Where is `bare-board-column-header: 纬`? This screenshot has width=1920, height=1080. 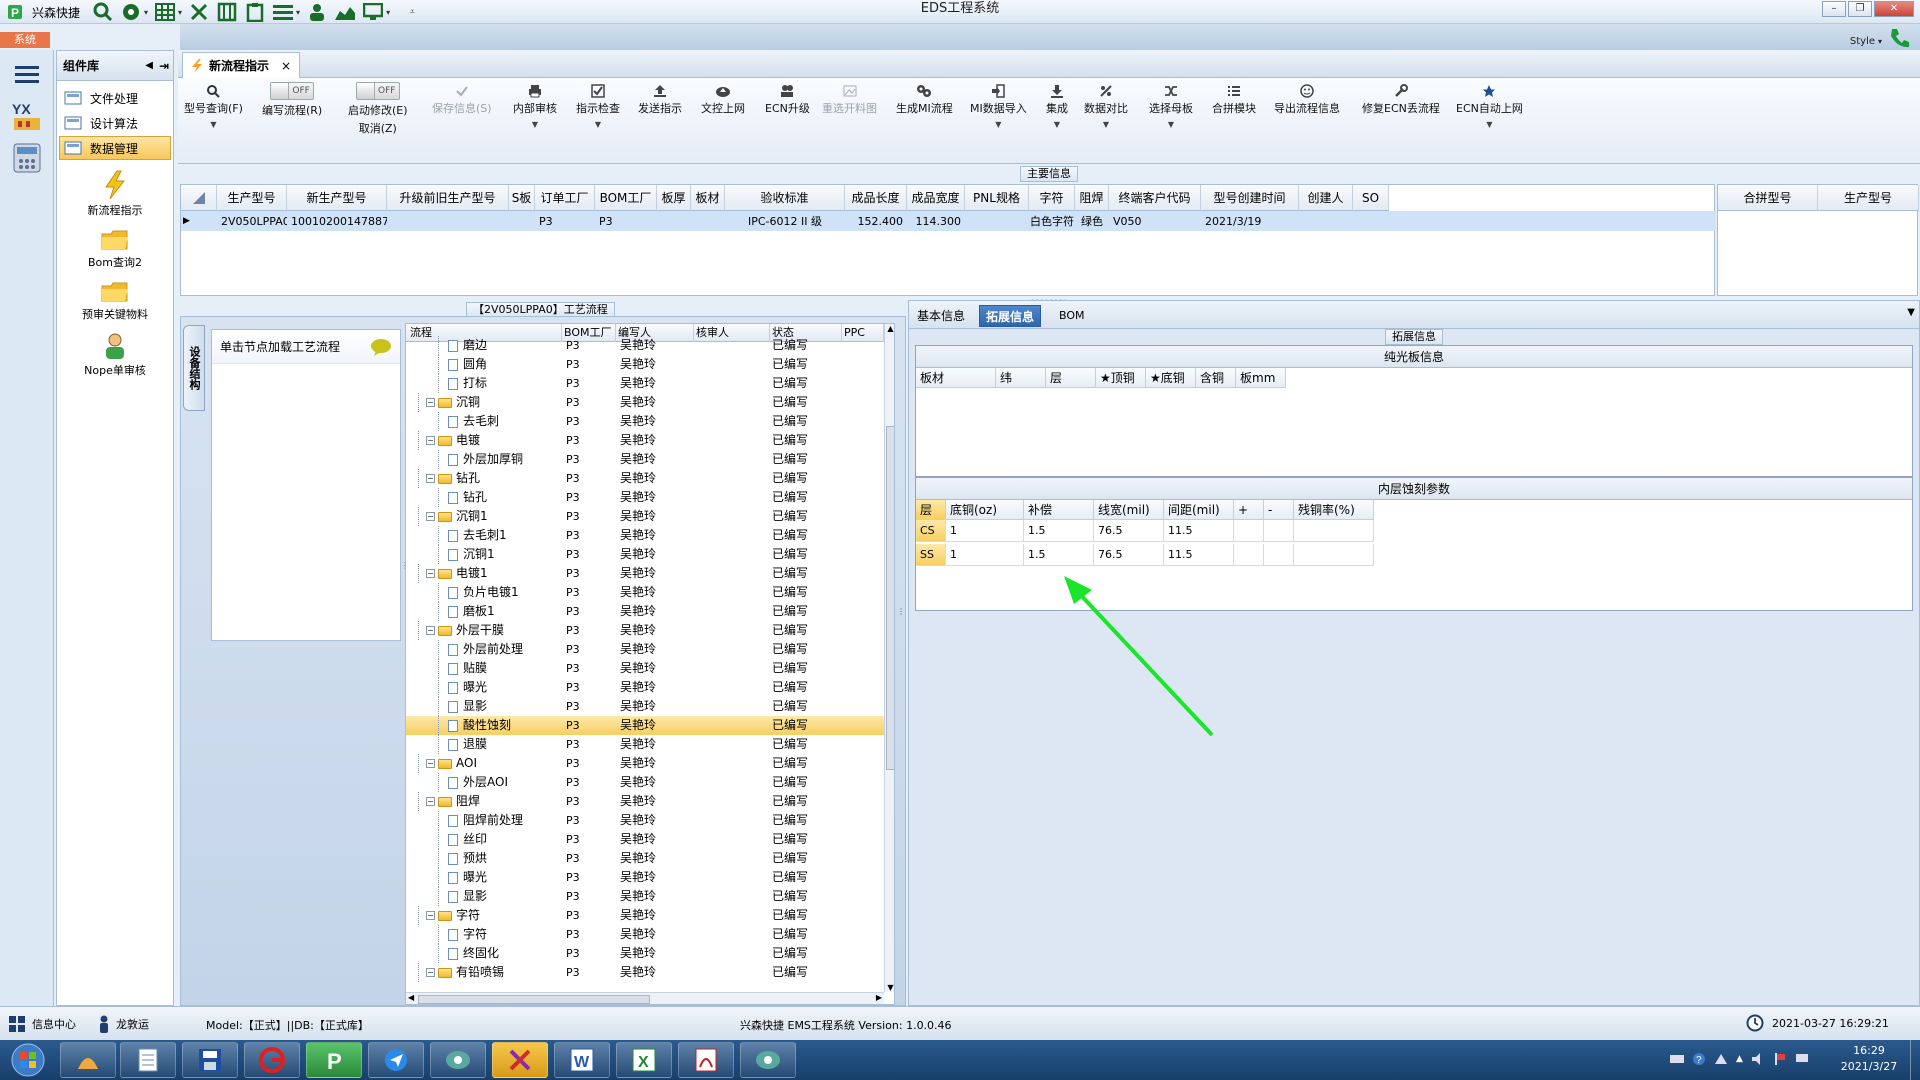
bare-board-column-header: 纬 is located at coordinates (1021, 378).